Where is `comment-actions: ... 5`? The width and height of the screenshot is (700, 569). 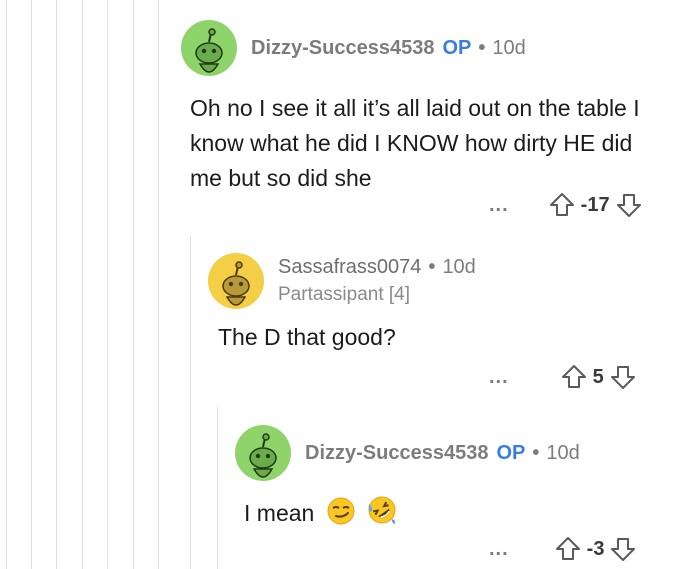 comment-actions: ... 5 is located at coordinates (562, 377).